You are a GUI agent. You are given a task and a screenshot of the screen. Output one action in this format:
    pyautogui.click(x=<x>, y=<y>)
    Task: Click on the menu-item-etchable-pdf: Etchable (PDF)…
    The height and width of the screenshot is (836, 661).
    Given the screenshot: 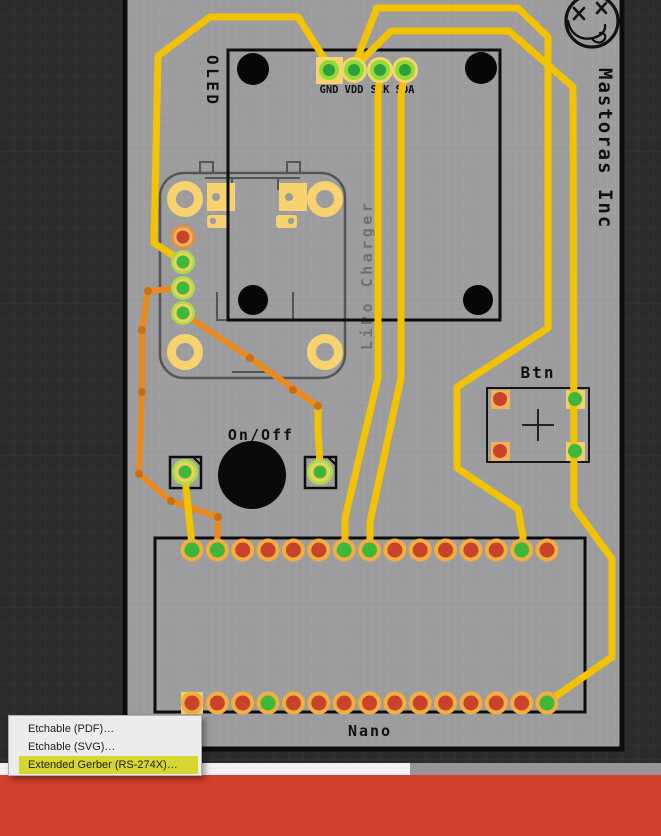 What is the action you would take?
    pyautogui.click(x=108, y=729)
    